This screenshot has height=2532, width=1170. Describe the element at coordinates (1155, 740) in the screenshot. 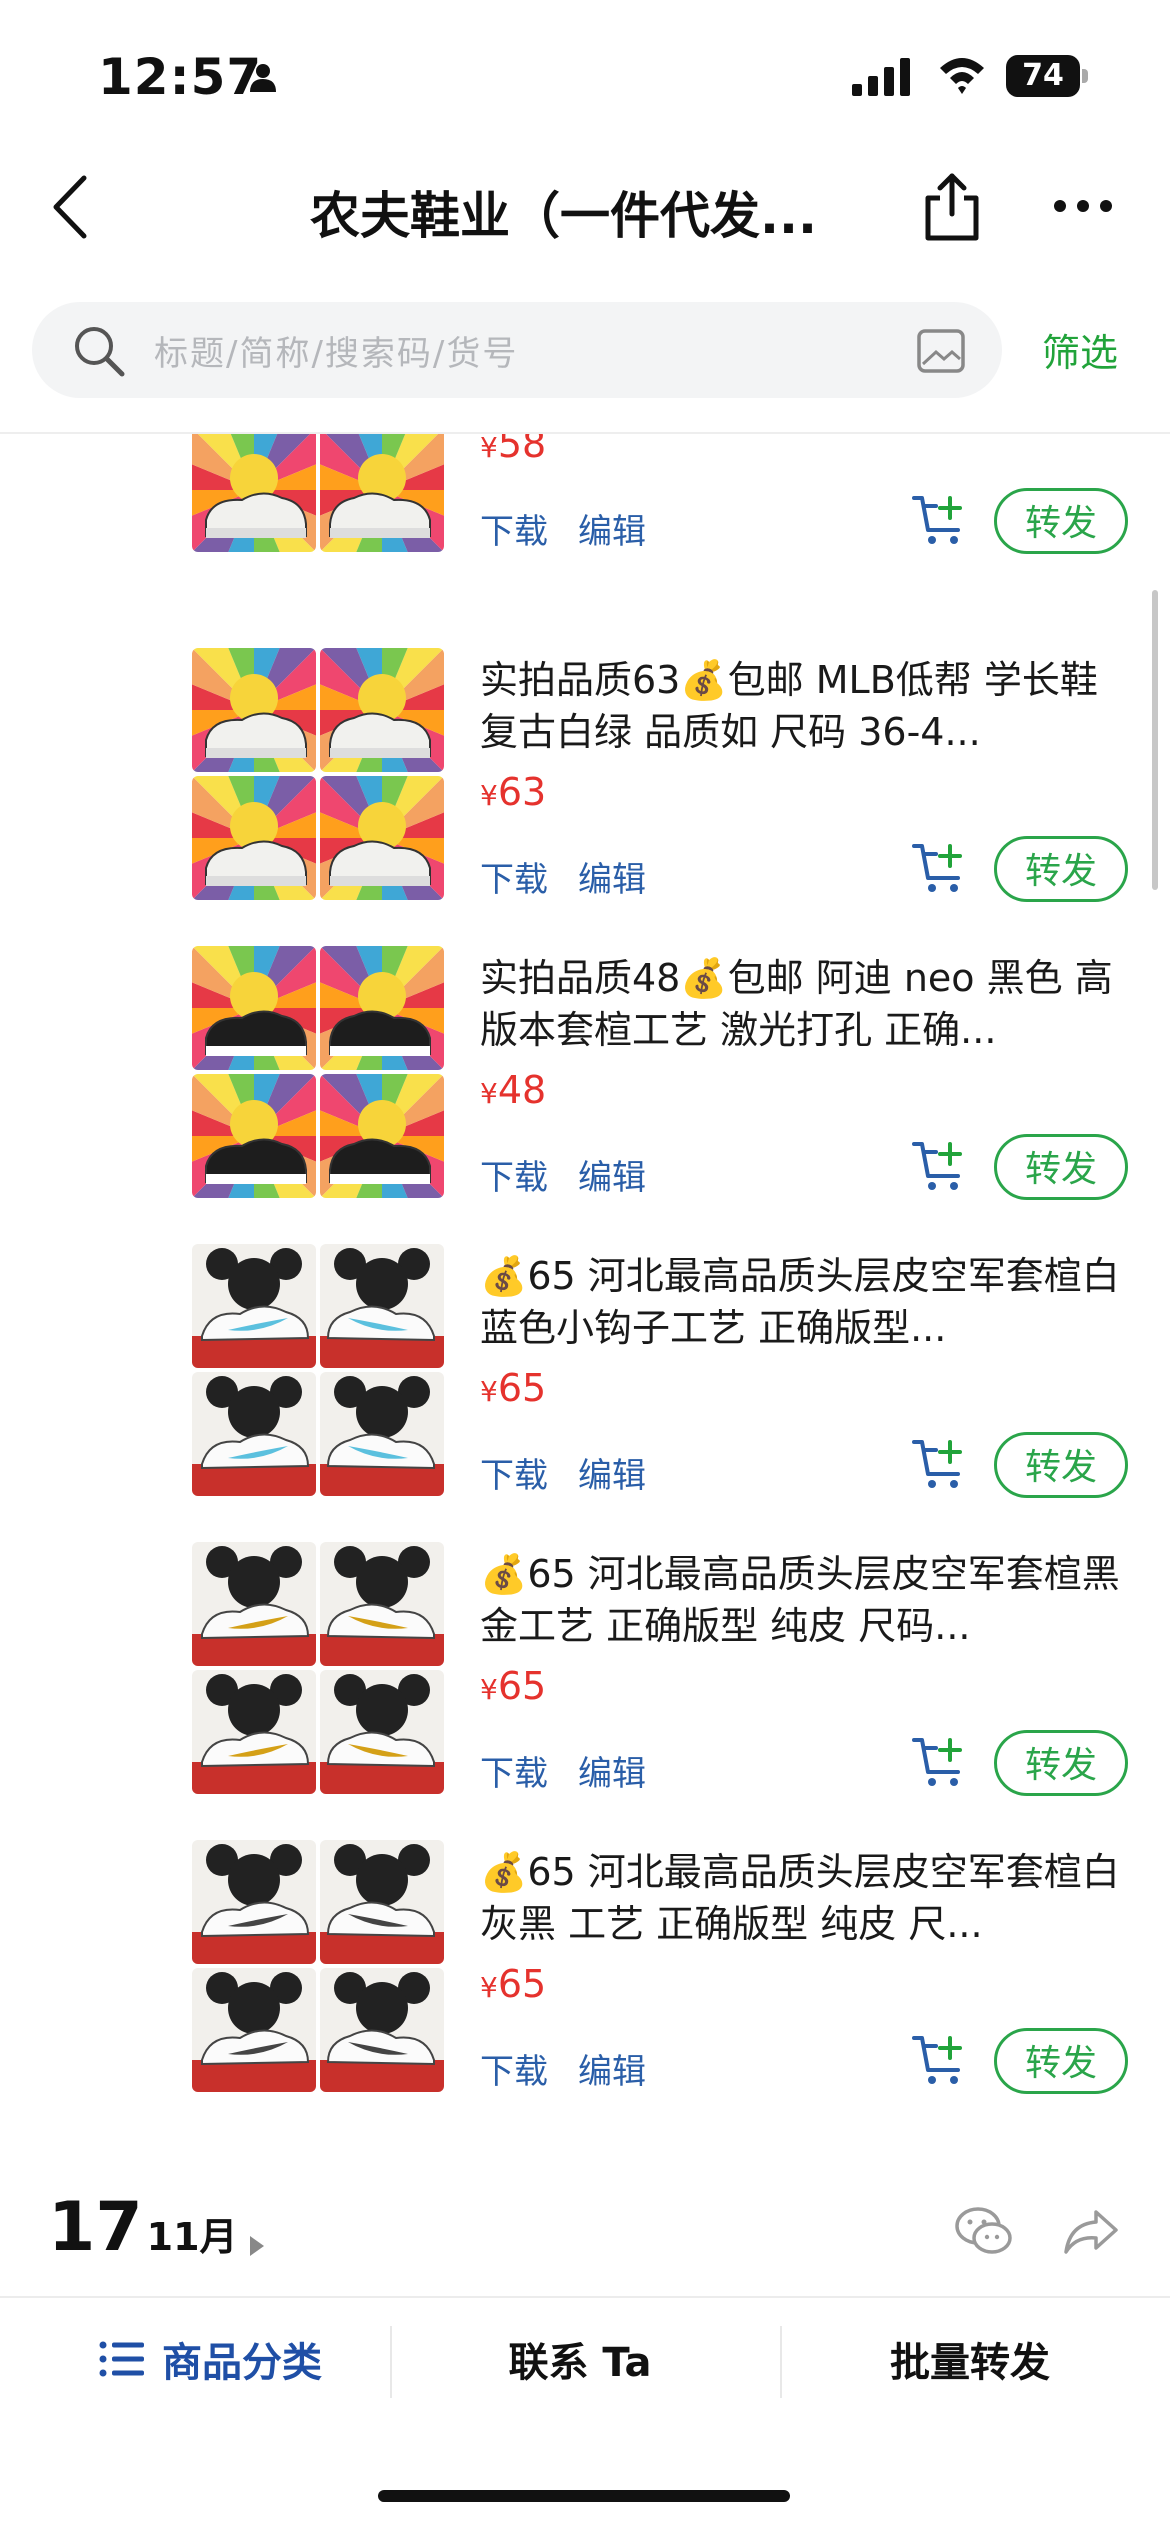

I see `scrollbar` at that location.